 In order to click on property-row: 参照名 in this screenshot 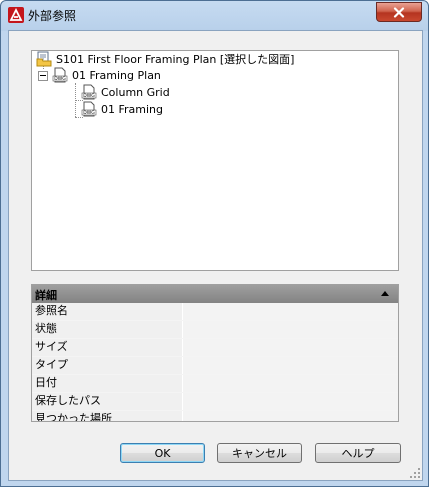, I will do `click(215, 312)`.